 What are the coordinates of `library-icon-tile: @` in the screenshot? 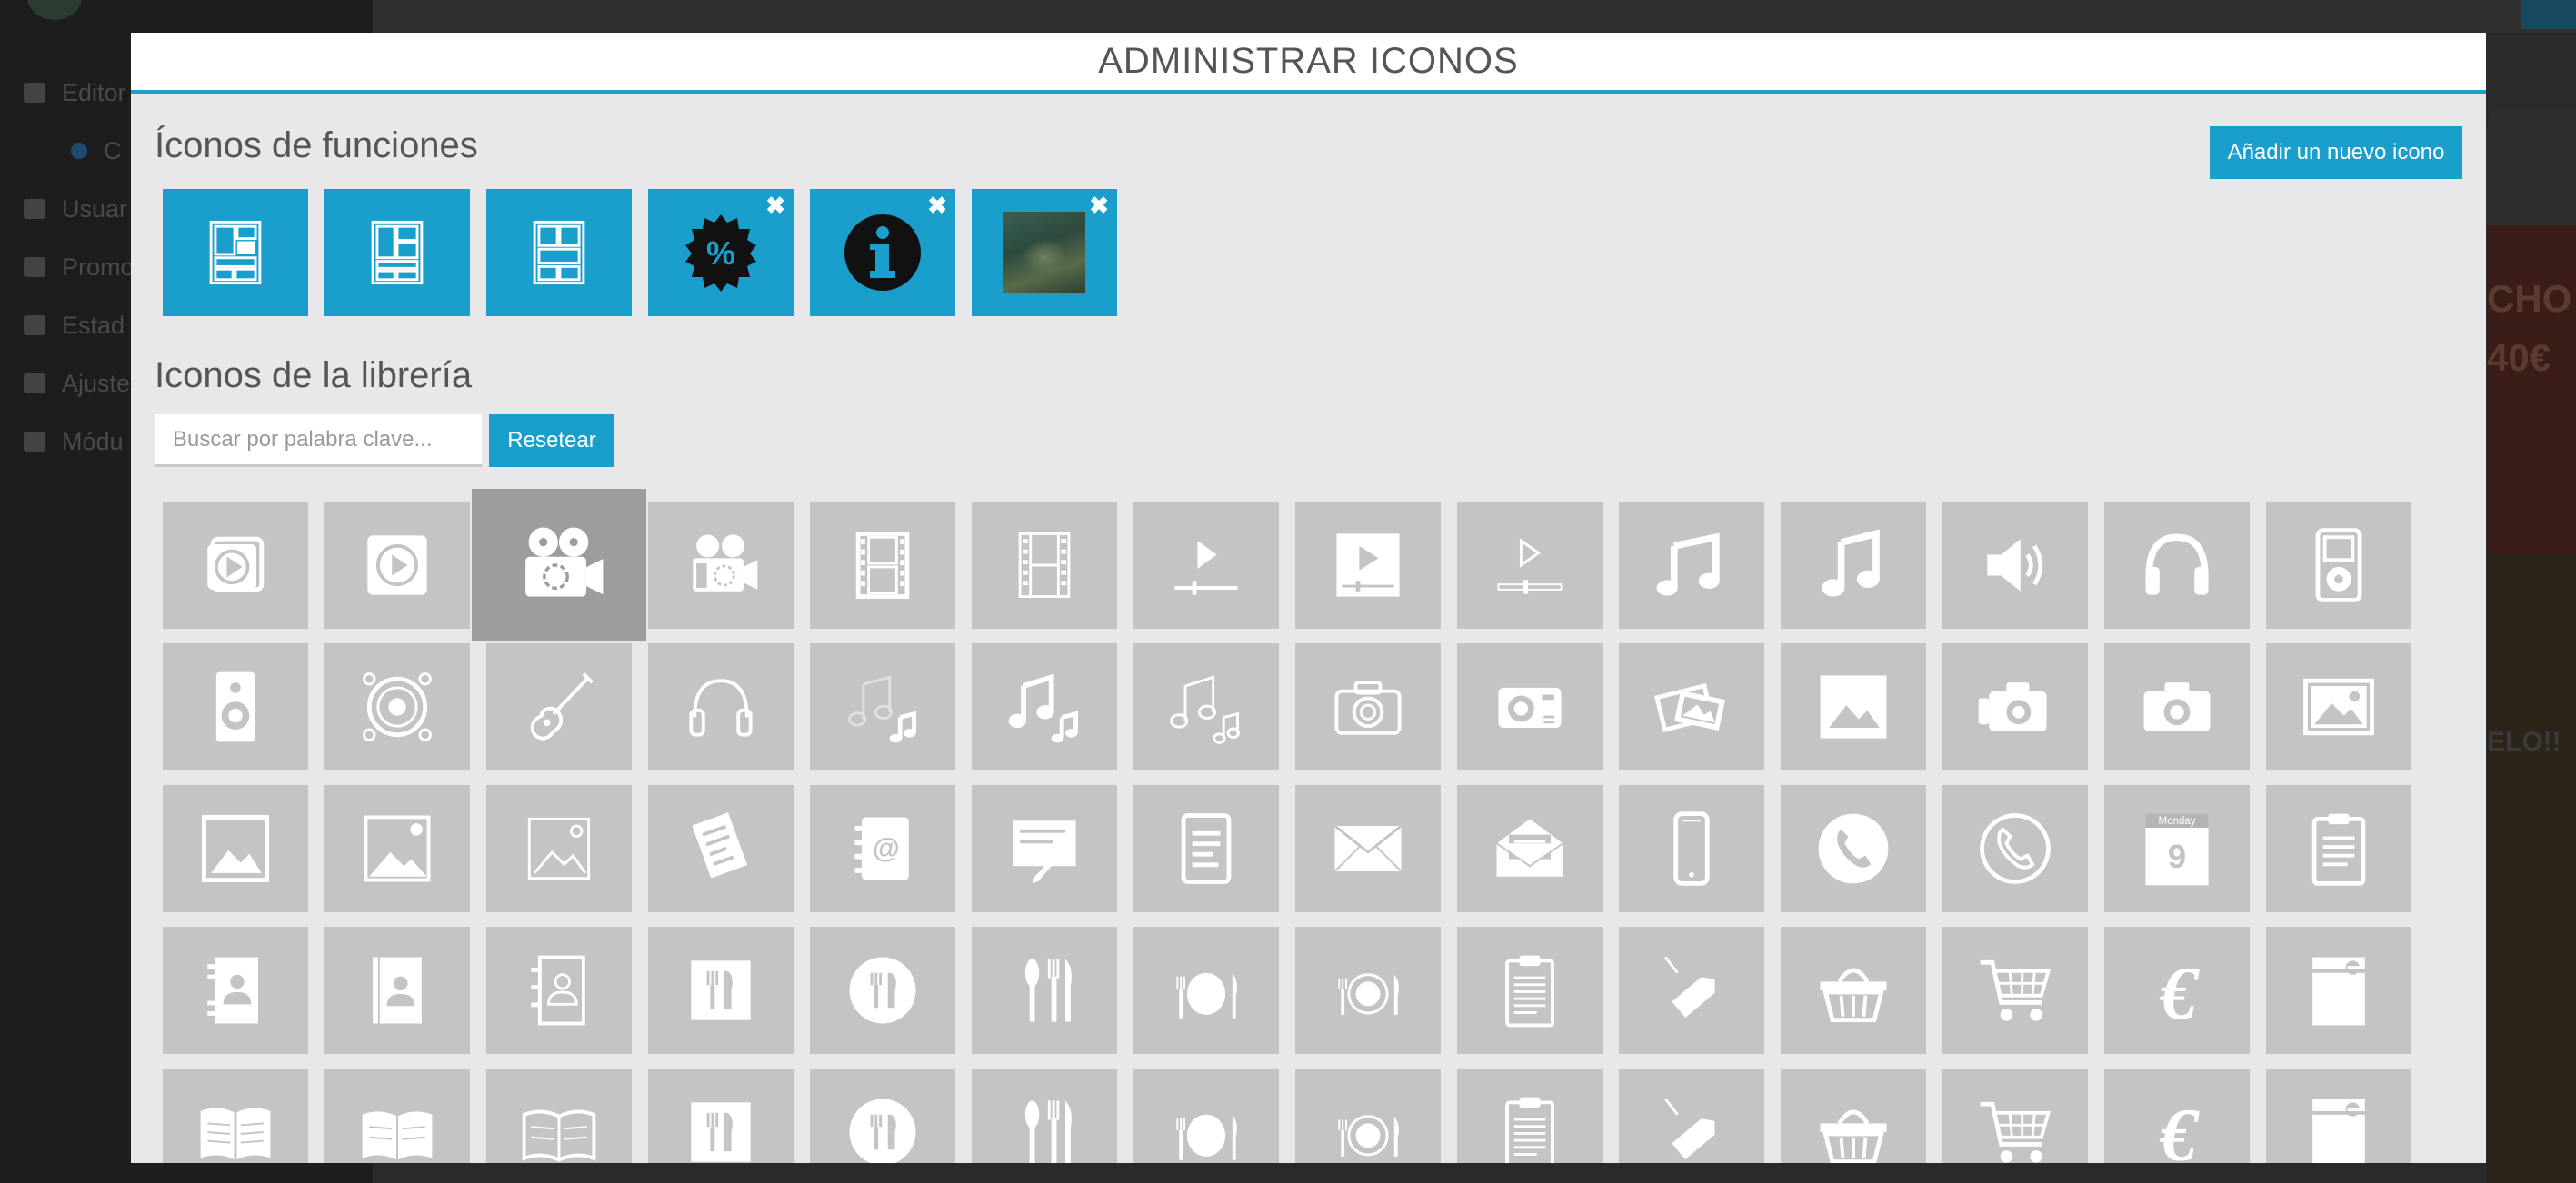 It's located at (882, 848).